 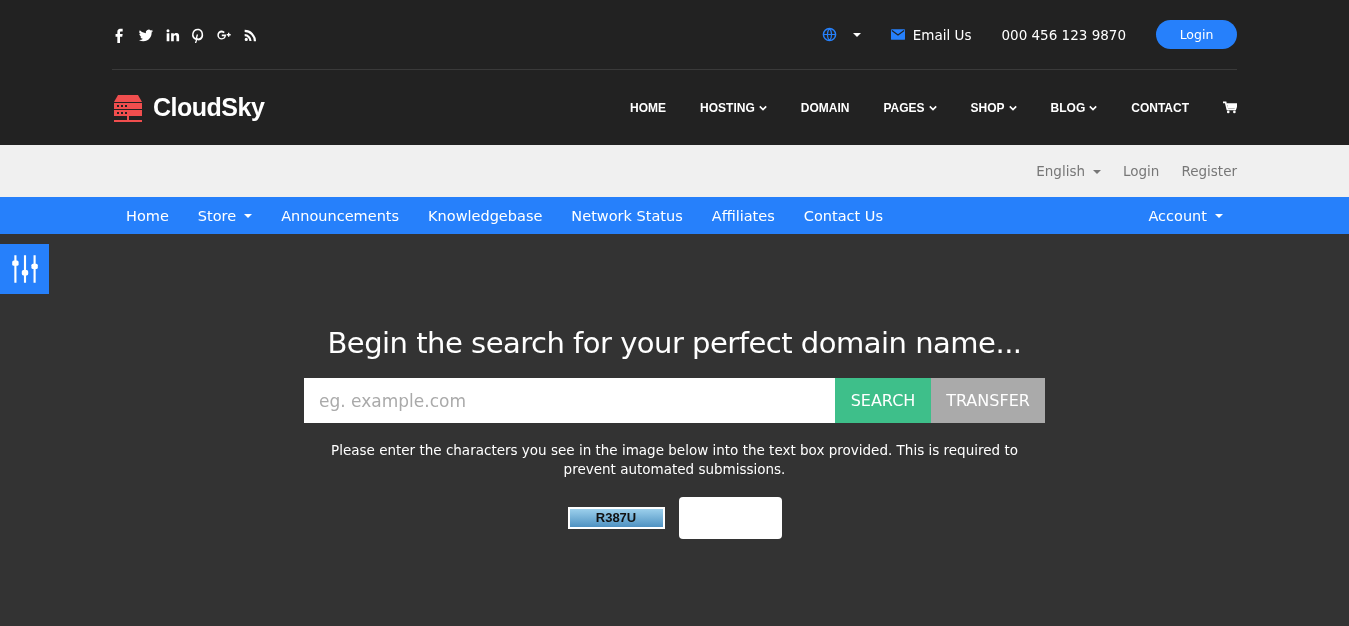 I want to click on nav-link: Network Status, so click(x=627, y=215).